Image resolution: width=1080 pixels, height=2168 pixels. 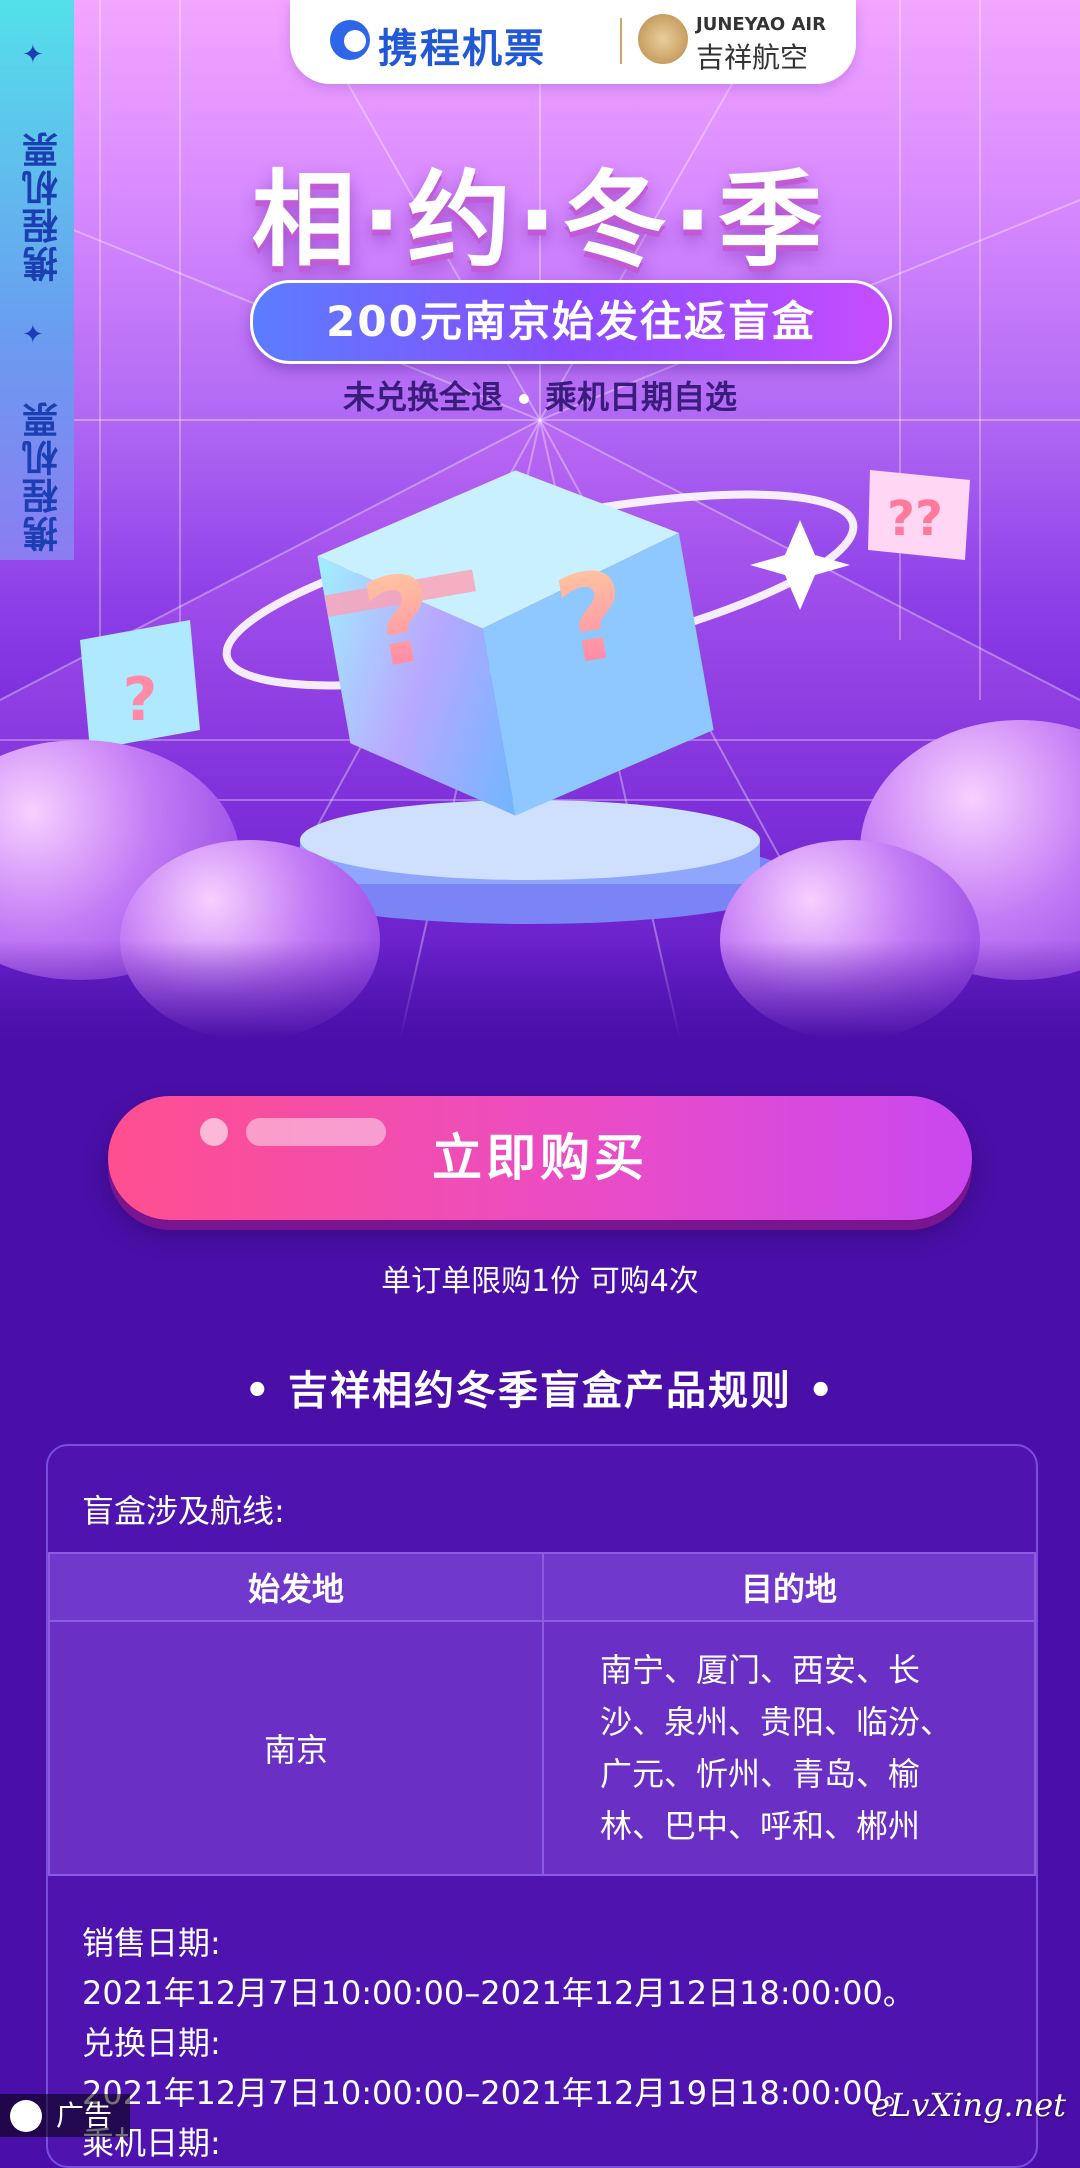 What do you see at coordinates (350, 40) in the screenshot?
I see `ctrip-logo-icon` at bounding box center [350, 40].